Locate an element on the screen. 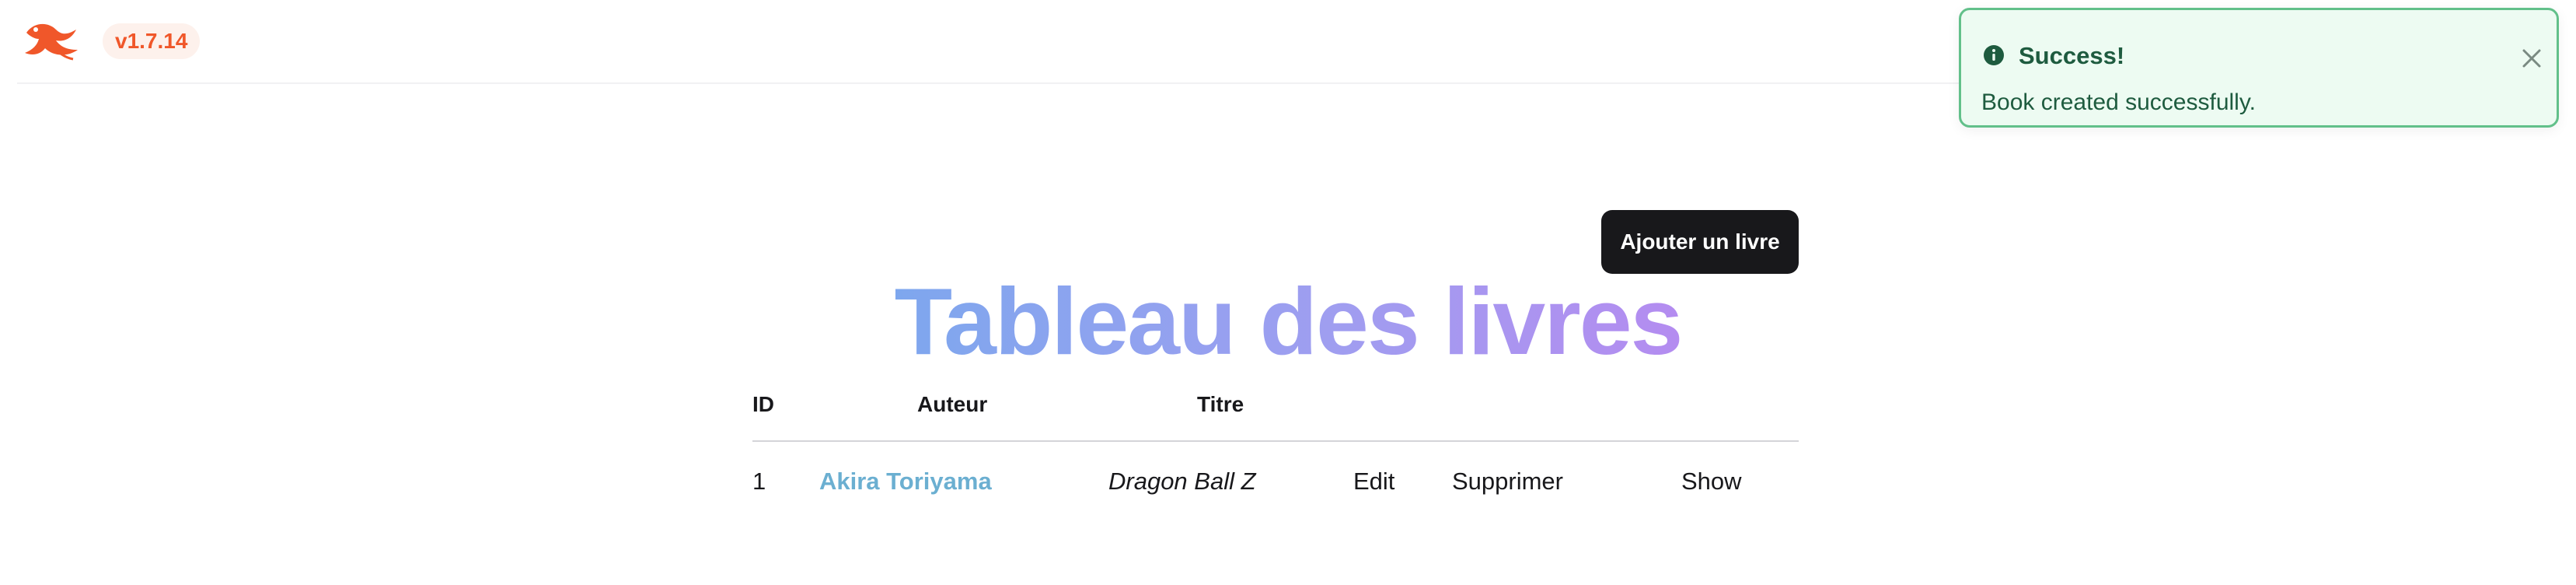 This screenshot has height=585, width=2576. column-header-id: ID is located at coordinates (763, 404).